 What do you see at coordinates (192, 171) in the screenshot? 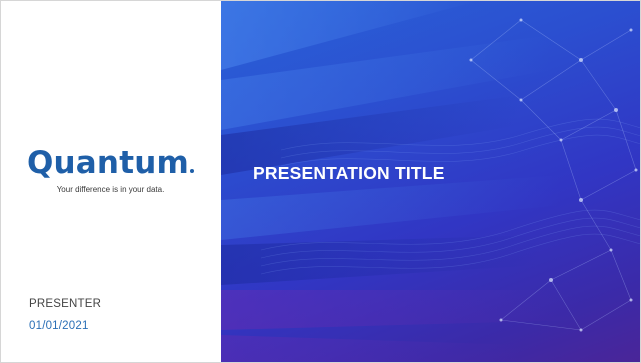
I see `logo-dot-icon` at bounding box center [192, 171].